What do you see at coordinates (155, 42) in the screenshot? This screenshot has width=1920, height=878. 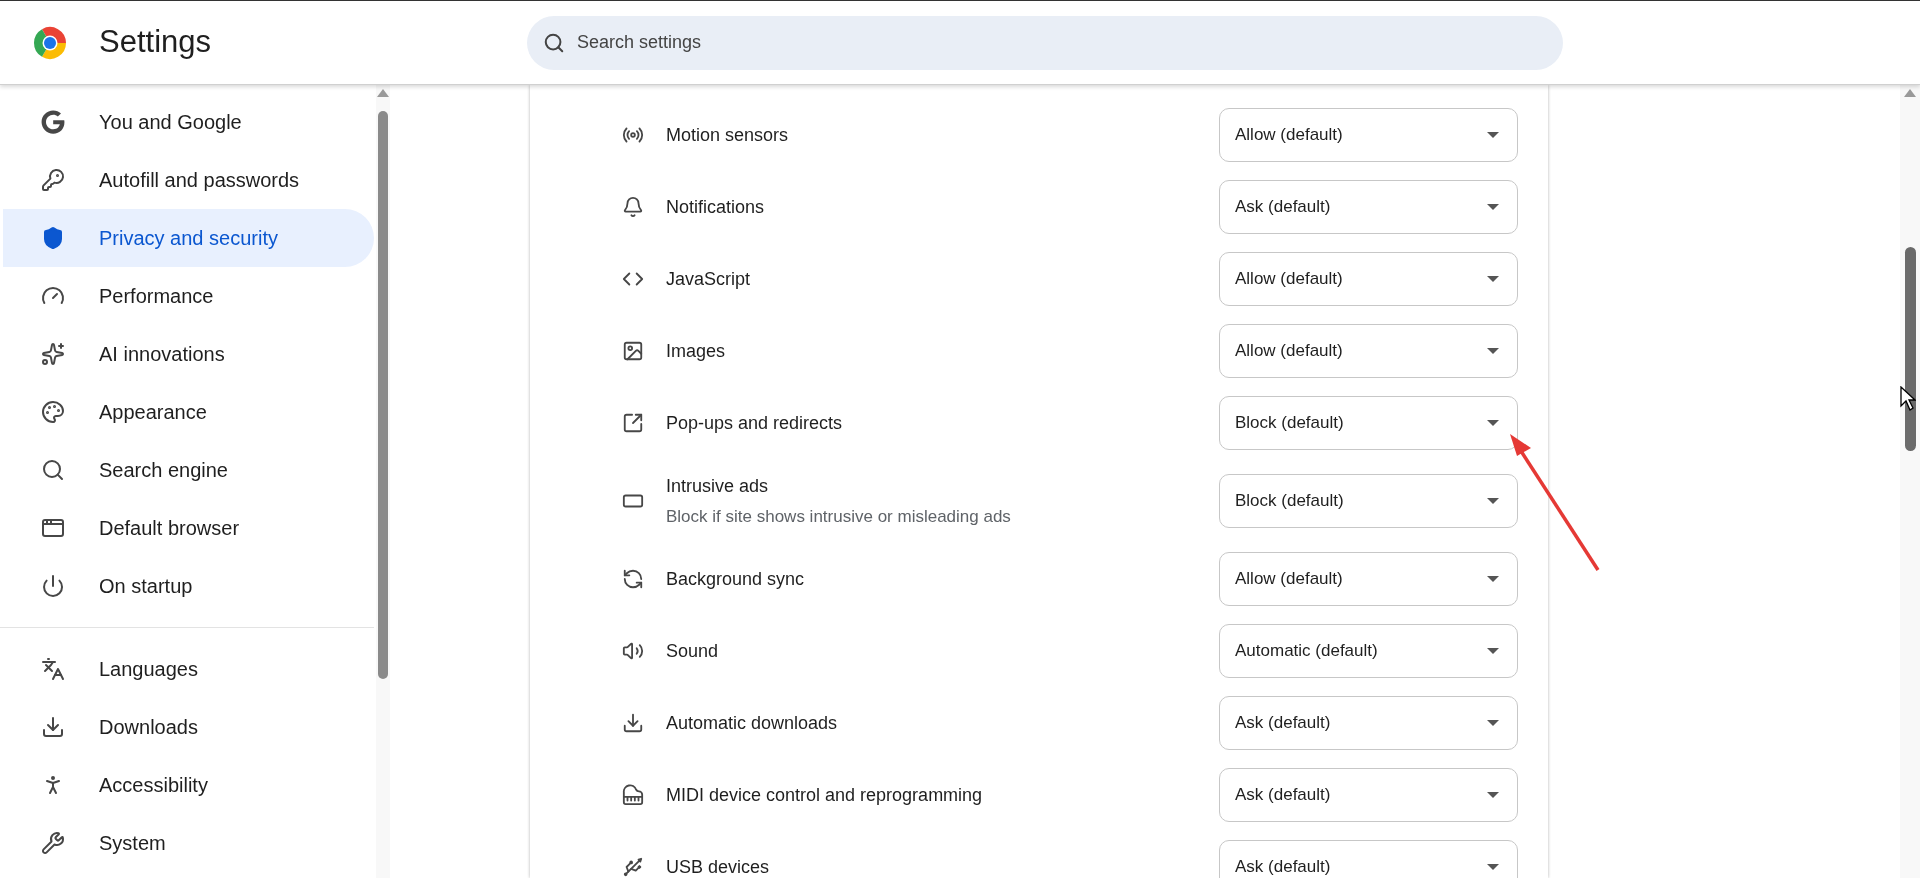 I see `page-title: Settings` at bounding box center [155, 42].